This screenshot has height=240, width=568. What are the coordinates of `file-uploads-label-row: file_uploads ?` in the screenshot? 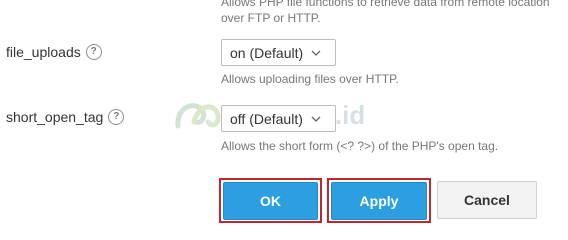 It's located at (54, 52).